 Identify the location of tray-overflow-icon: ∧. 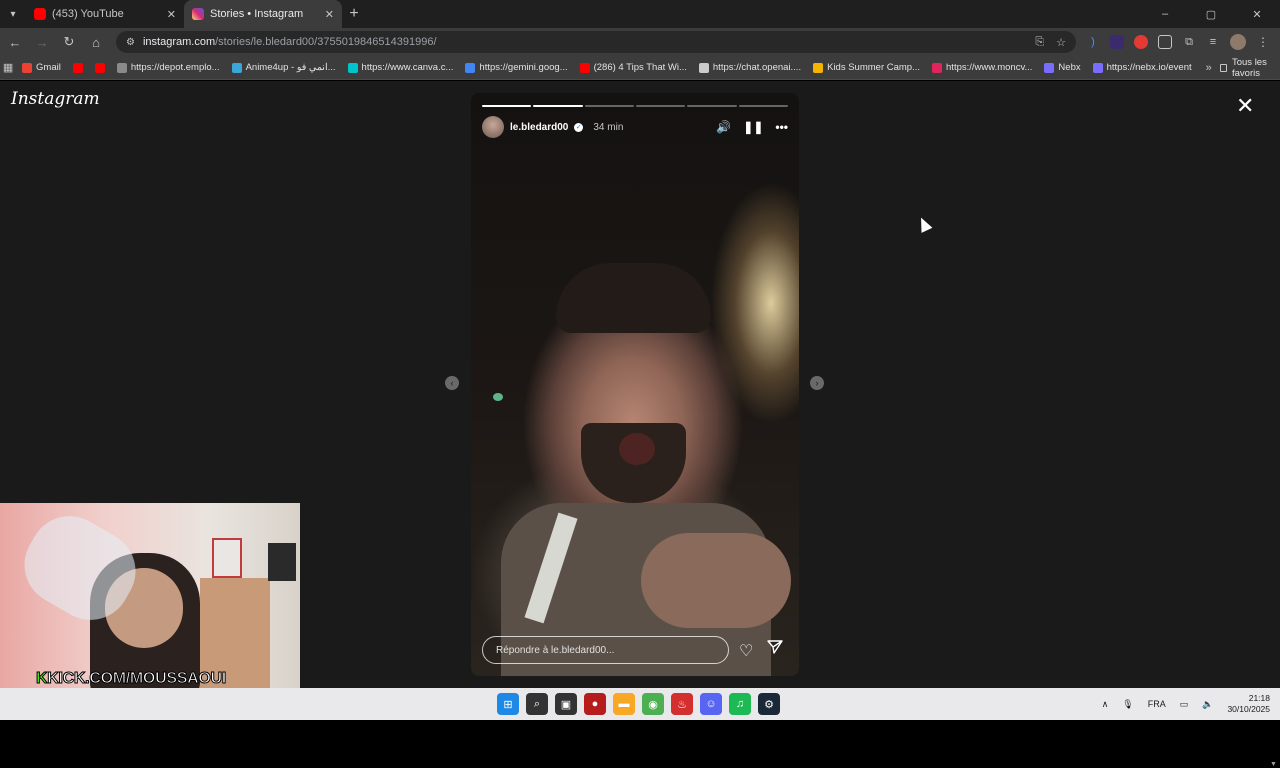
(1105, 704).